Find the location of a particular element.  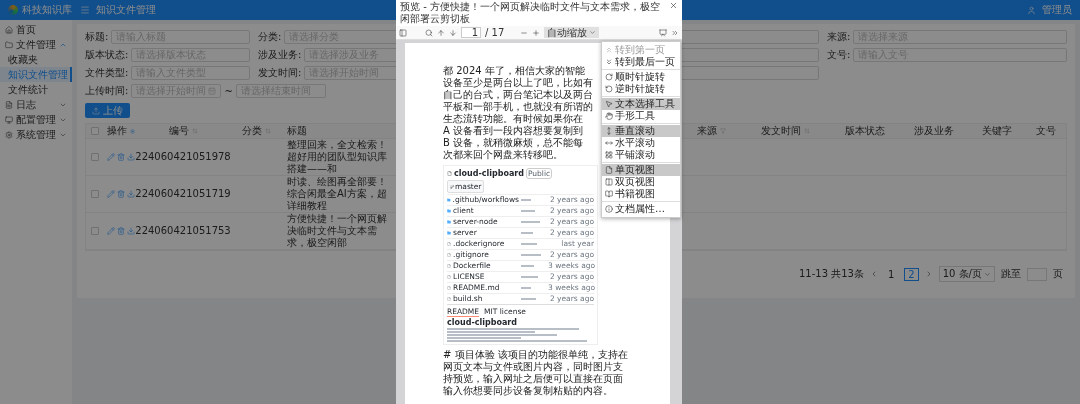

sidebar-item: 系统管理 is located at coordinates (36, 134).